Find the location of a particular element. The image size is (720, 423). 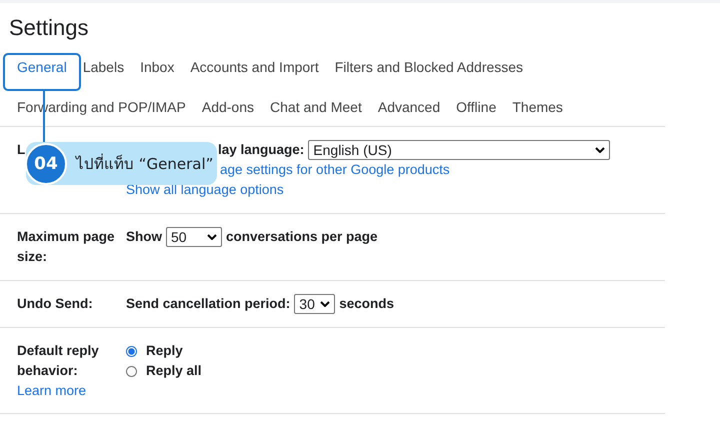

settings-tab: Chat and Meet is located at coordinates (316, 107).